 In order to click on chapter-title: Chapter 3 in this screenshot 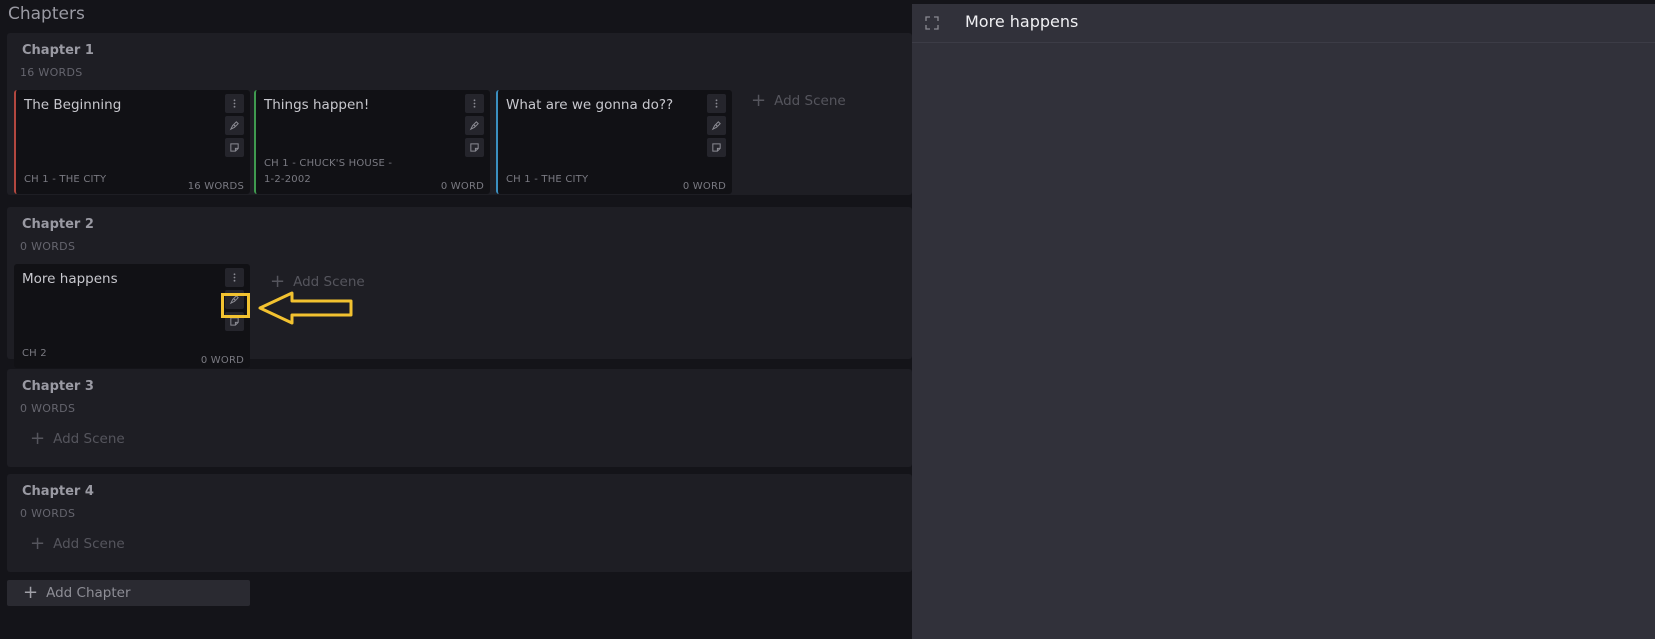, I will do `click(58, 386)`.